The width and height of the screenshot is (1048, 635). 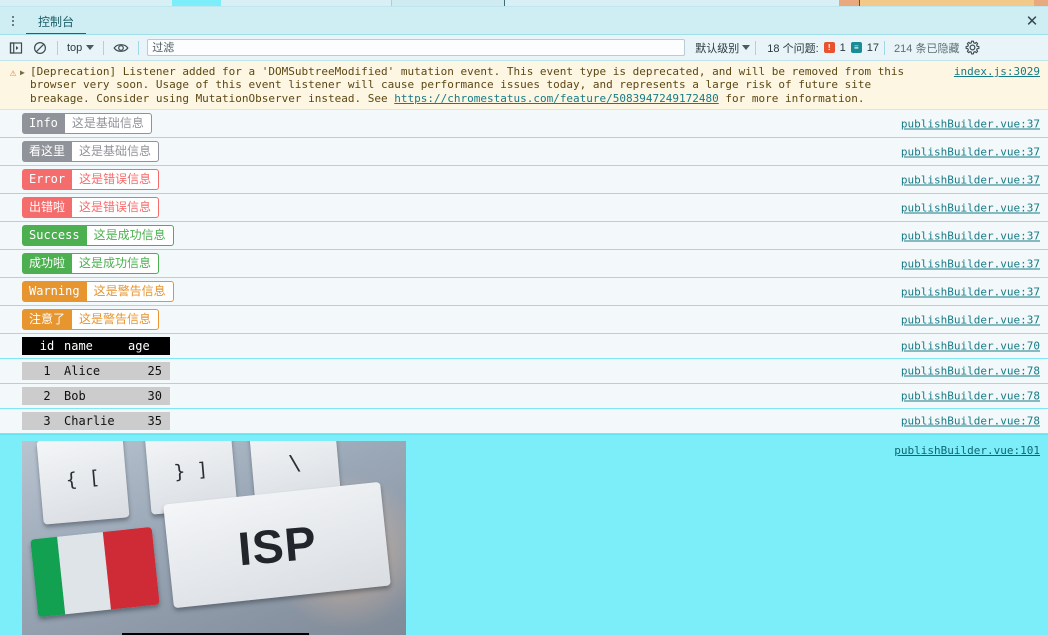 I want to click on table-cell-id: 2, so click(x=47, y=396).